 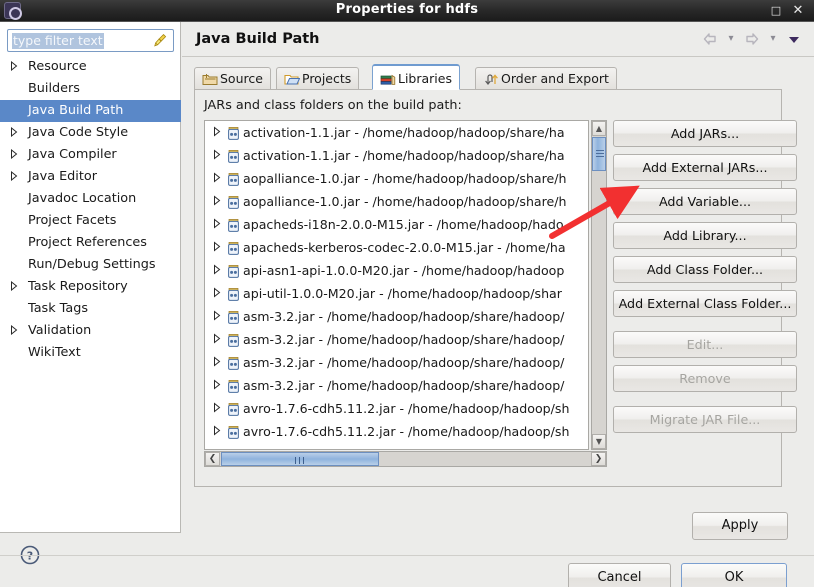 I want to click on apply-button: Apply, so click(x=740, y=526).